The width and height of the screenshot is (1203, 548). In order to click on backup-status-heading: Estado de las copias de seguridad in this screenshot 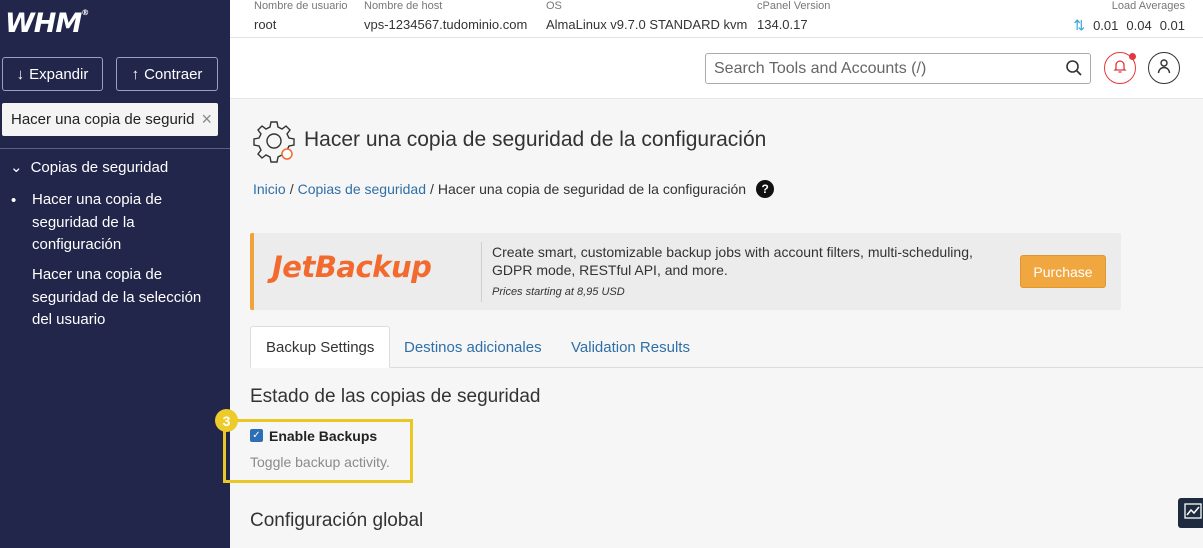, I will do `click(395, 396)`.